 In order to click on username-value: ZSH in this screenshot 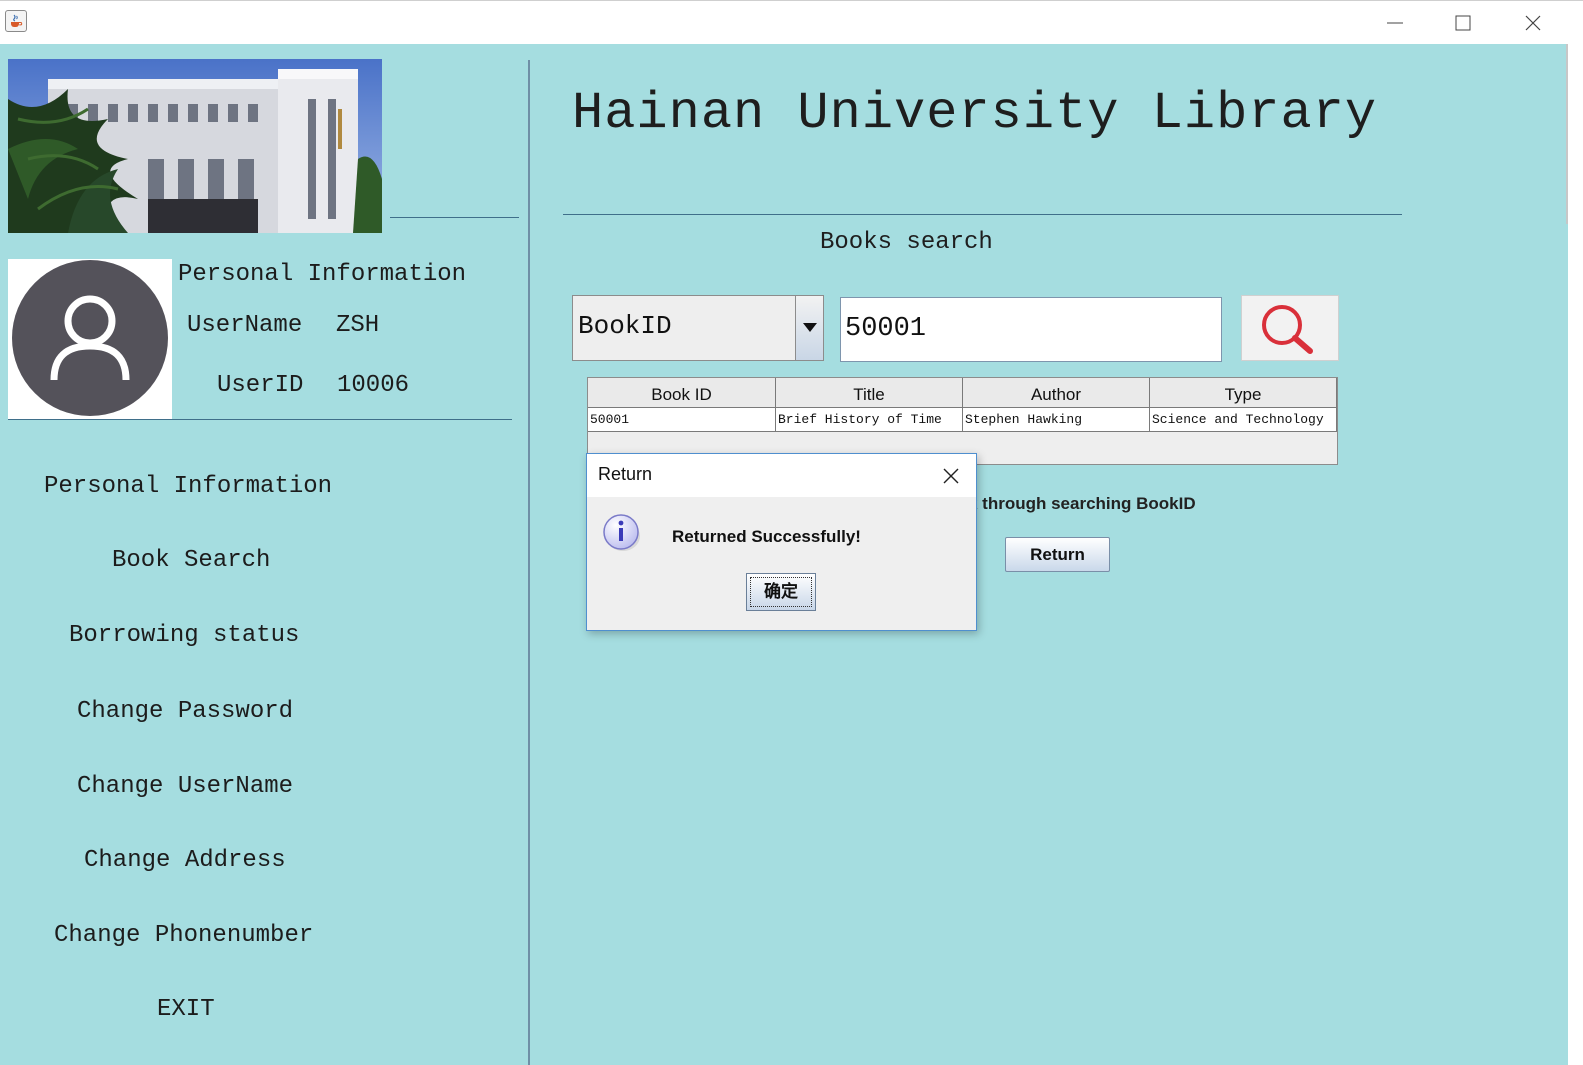, I will do `click(358, 325)`.